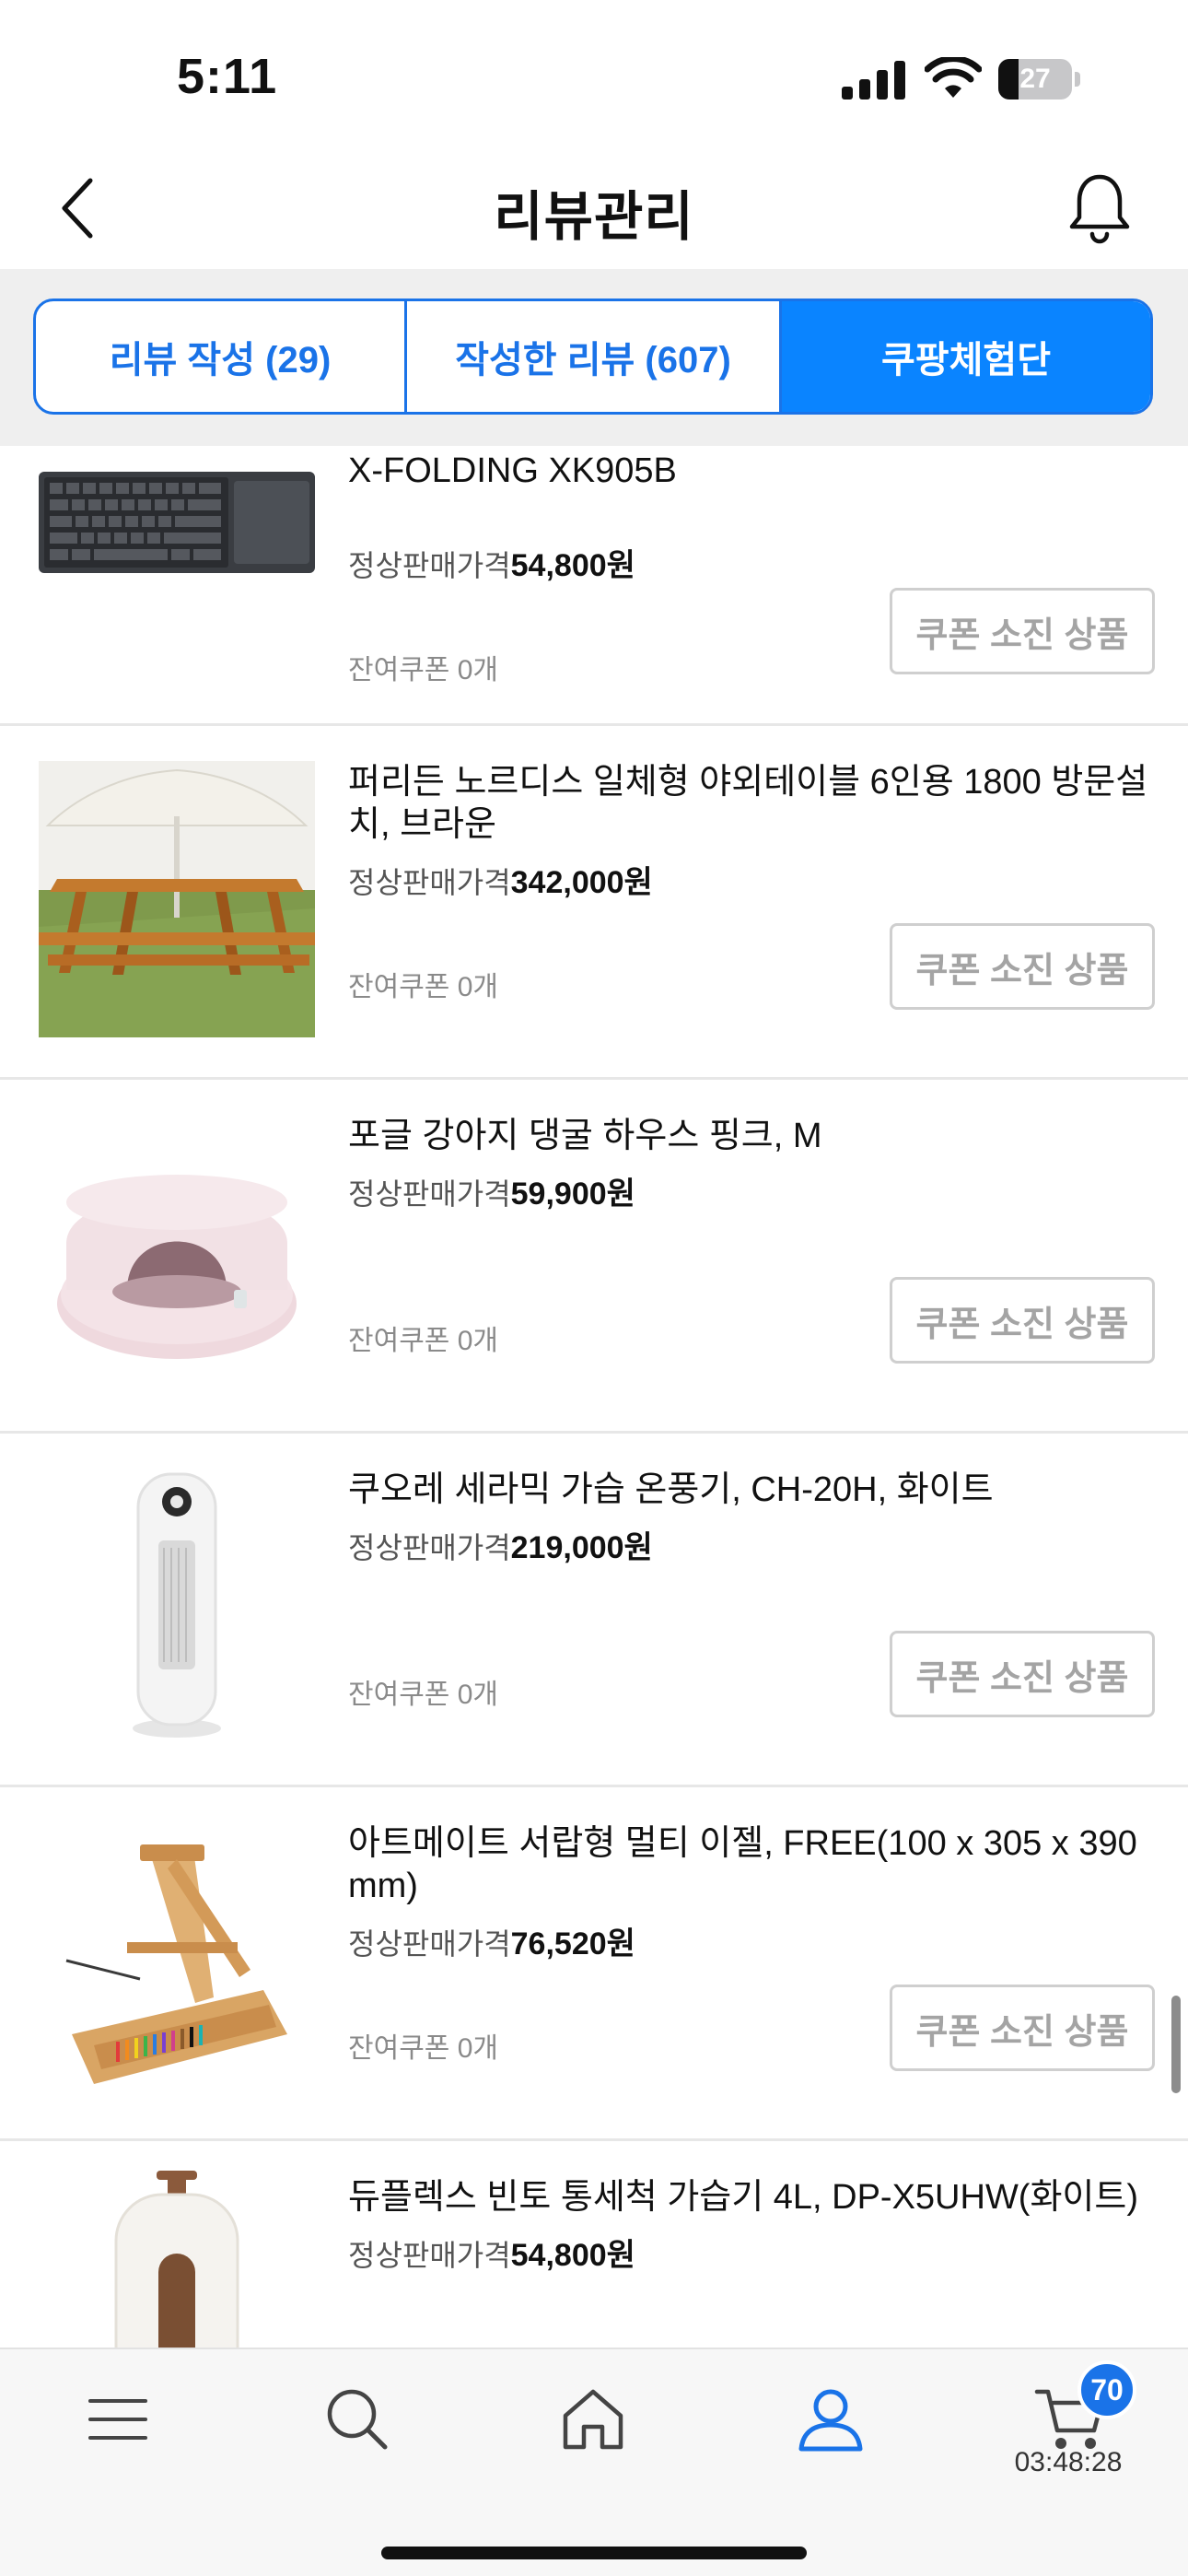 The image size is (1188, 2576). What do you see at coordinates (753, 2197) in the screenshot?
I see `product-name: 듀플렉스 빈토 통세척 가습기 4L, DP-X5UHW(화이트)` at bounding box center [753, 2197].